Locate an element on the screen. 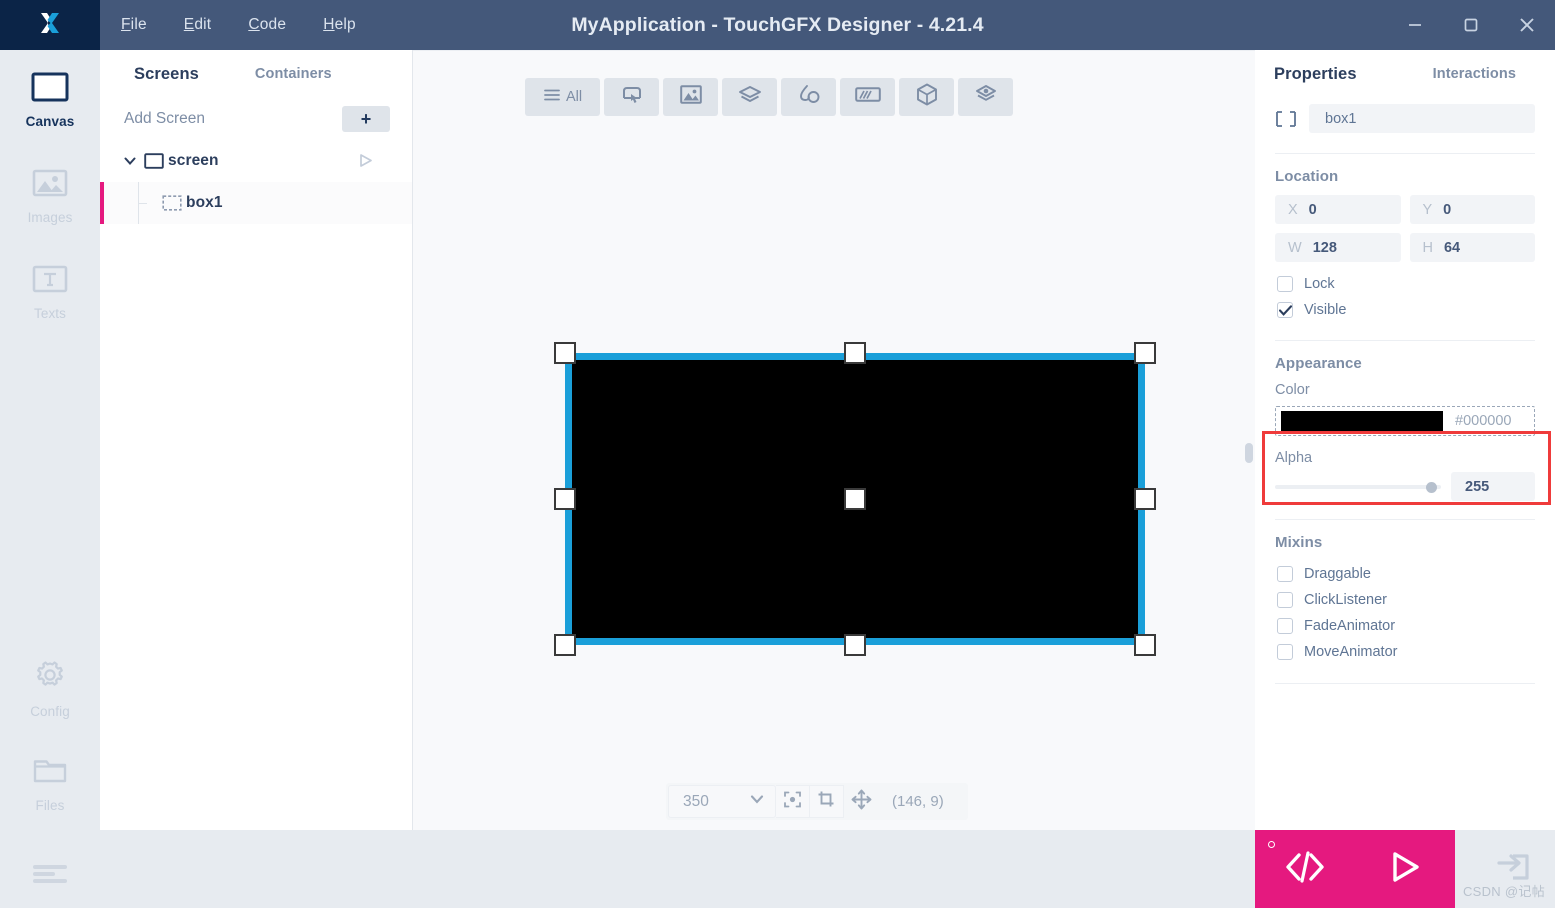 This screenshot has width=1555, height=908. shapes-category-button is located at coordinates (808, 97).